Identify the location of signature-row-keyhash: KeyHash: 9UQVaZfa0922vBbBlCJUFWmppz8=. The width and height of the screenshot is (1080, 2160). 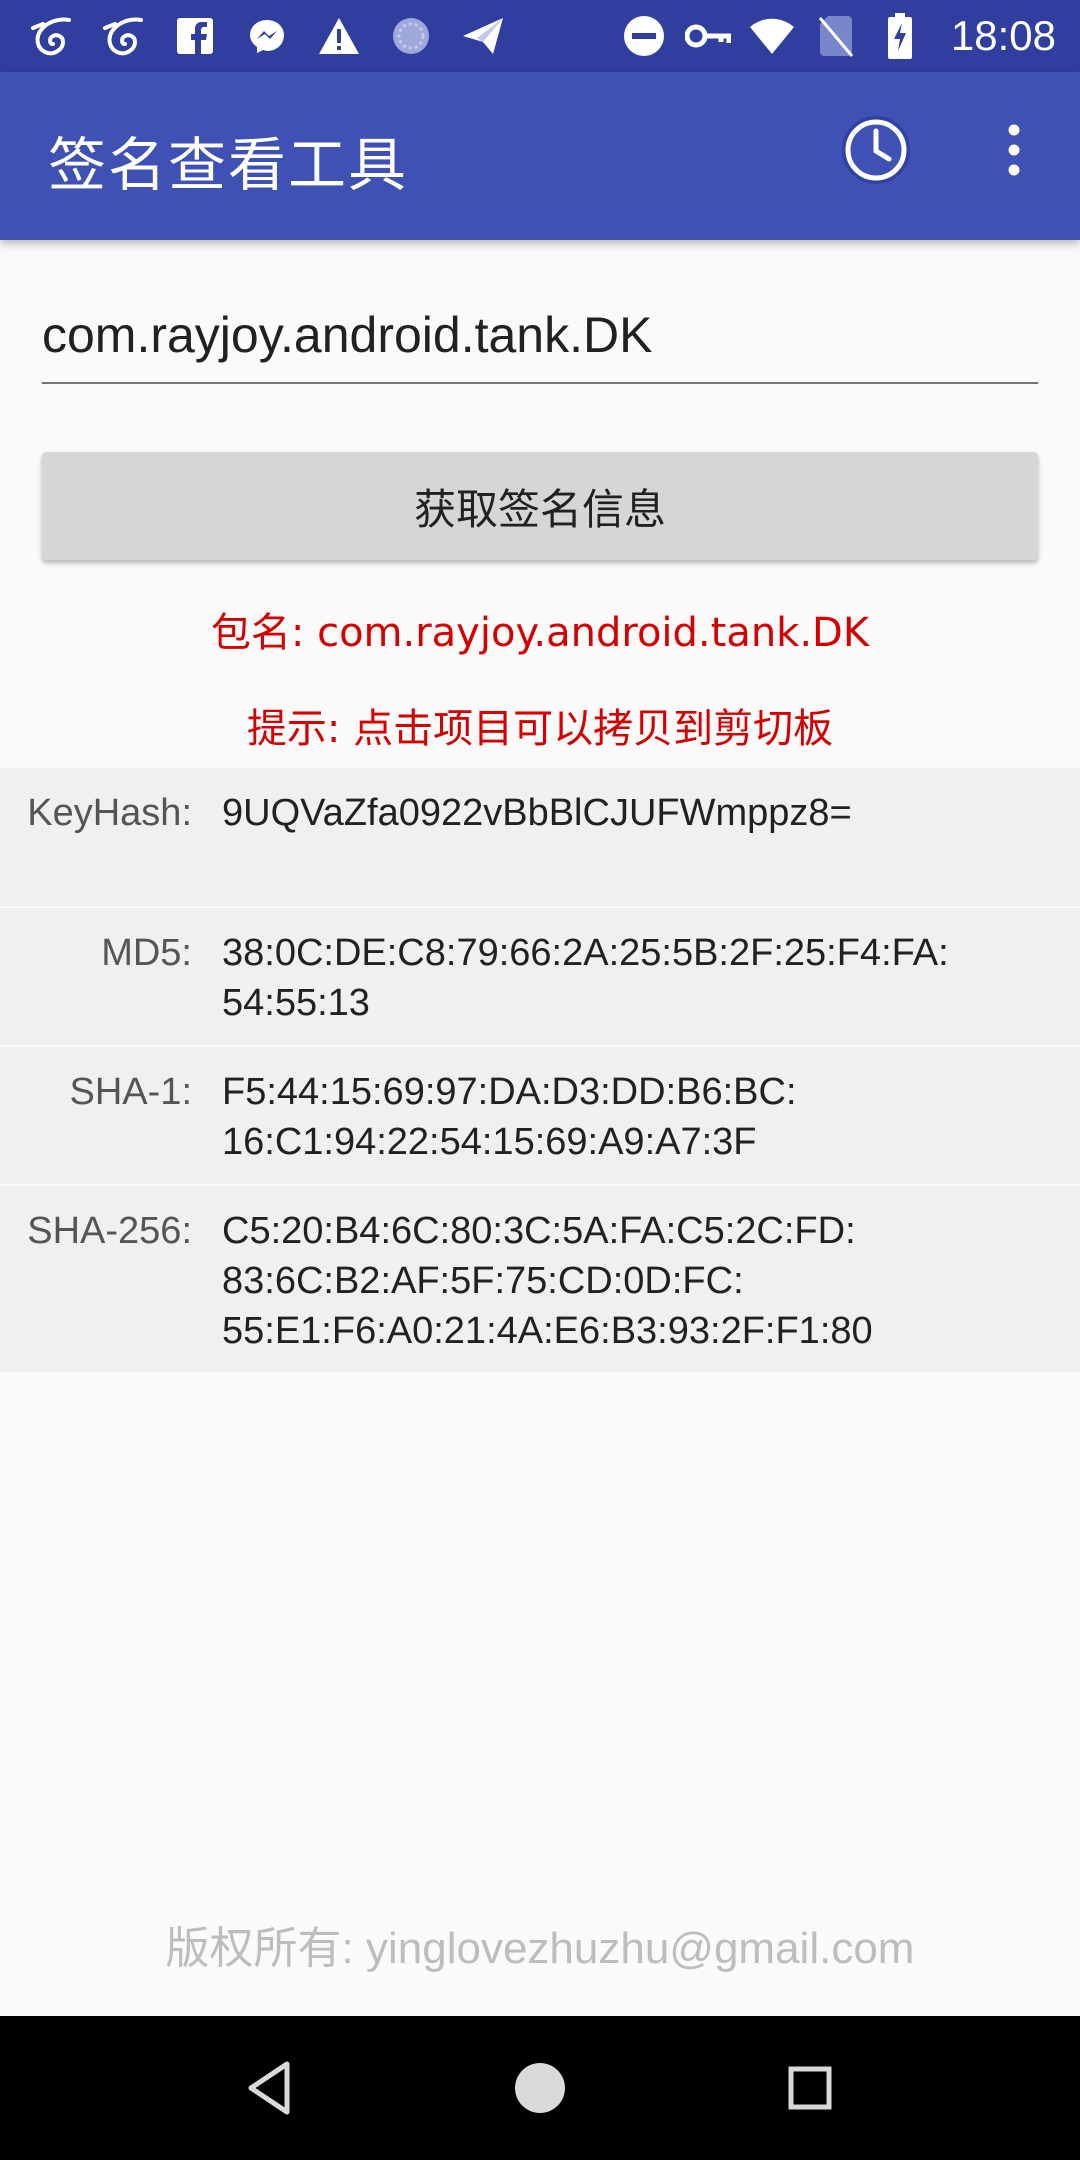
(540, 838).